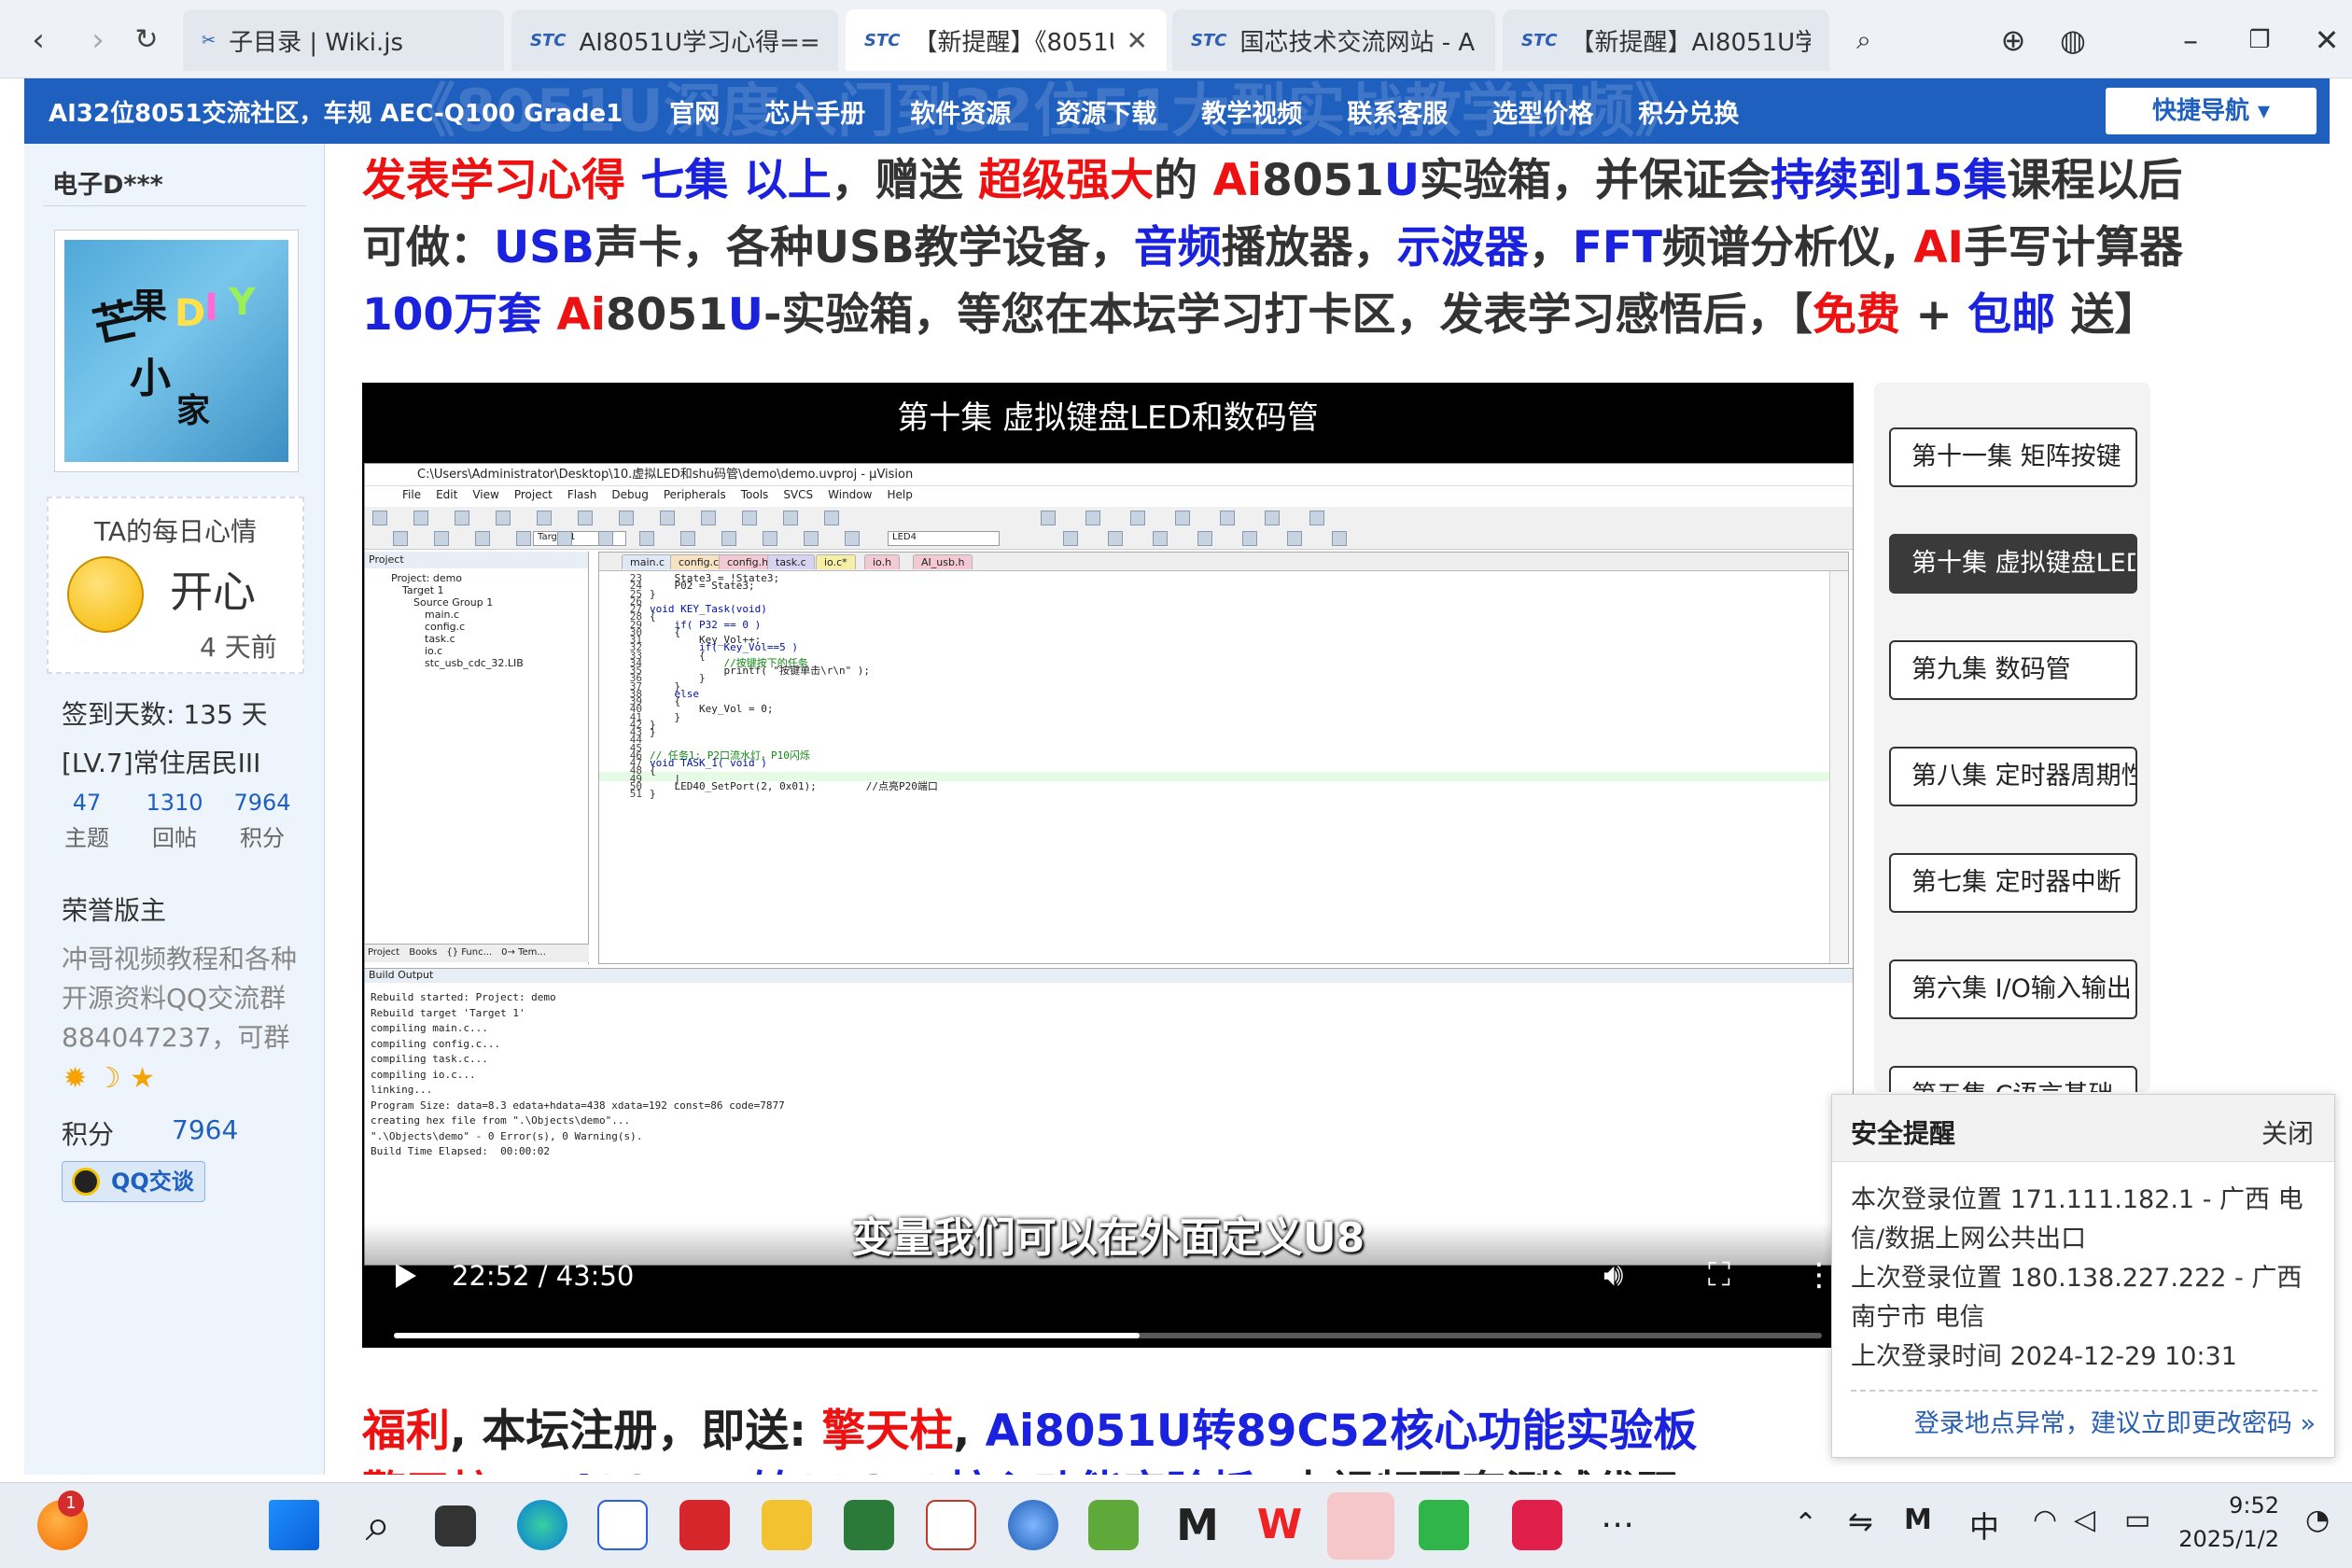 The width and height of the screenshot is (2352, 1568). I want to click on avatar: 芒 果 D I Y 小 家, so click(176, 351).